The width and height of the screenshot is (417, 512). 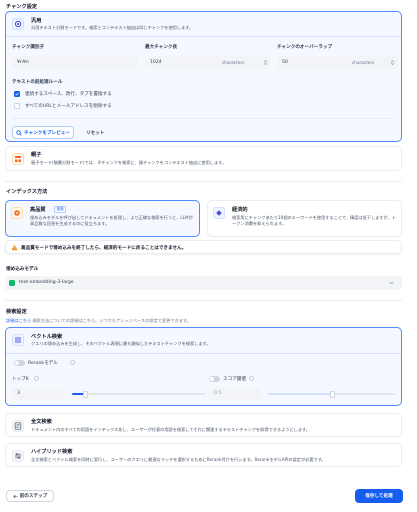 I want to click on general-mode-icon, so click(x=18, y=24).